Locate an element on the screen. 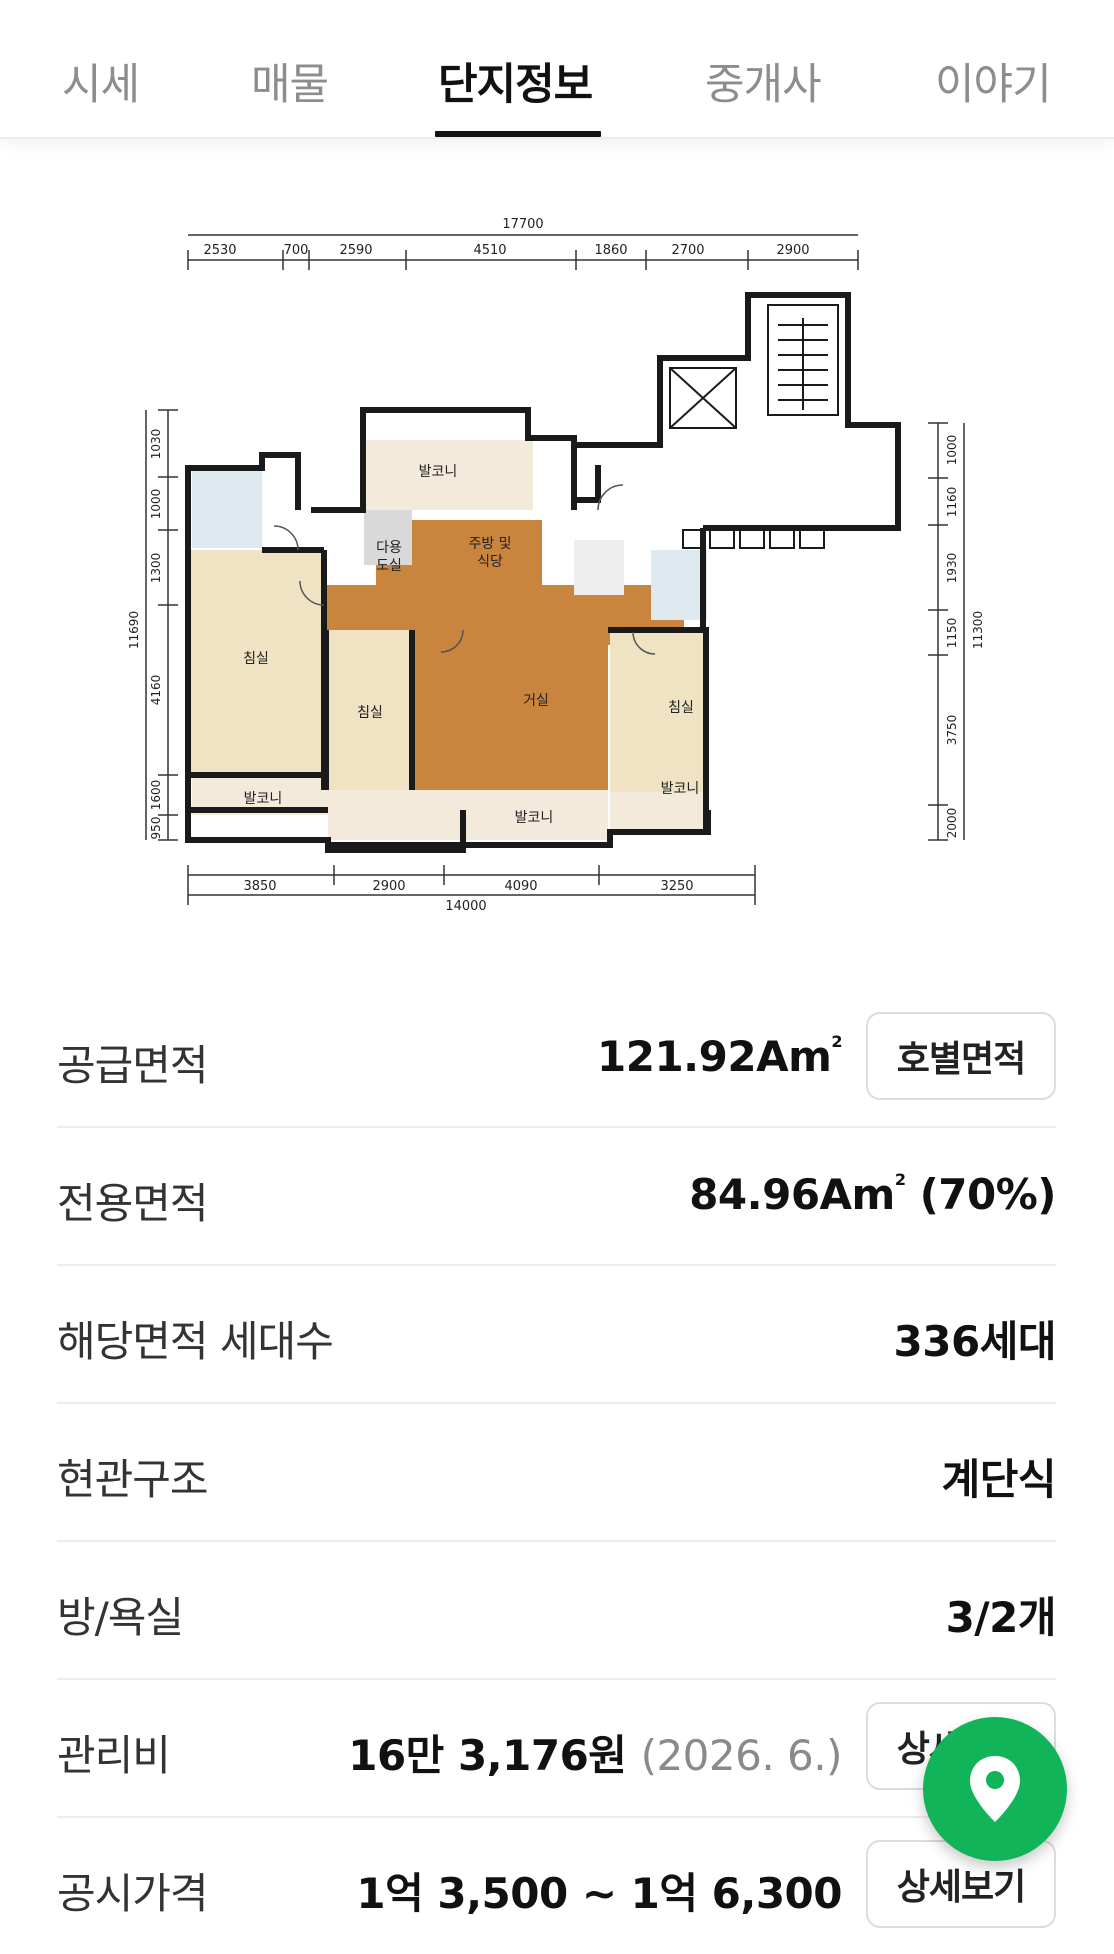 The image size is (1114, 1954). dim-right: 1930 is located at coordinates (952, 568).